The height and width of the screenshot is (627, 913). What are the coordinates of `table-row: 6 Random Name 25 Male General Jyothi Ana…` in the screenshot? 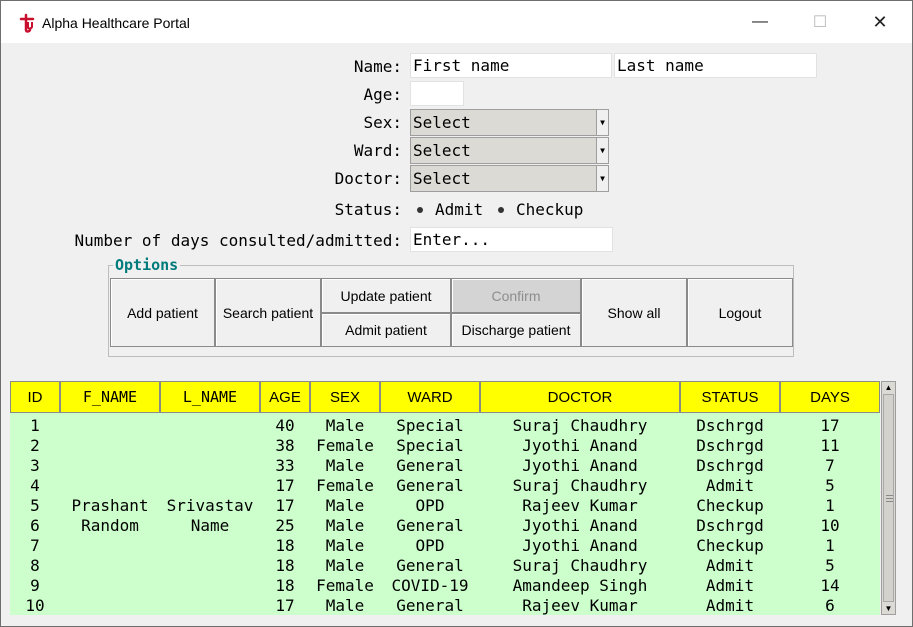 It's located at (445, 526).